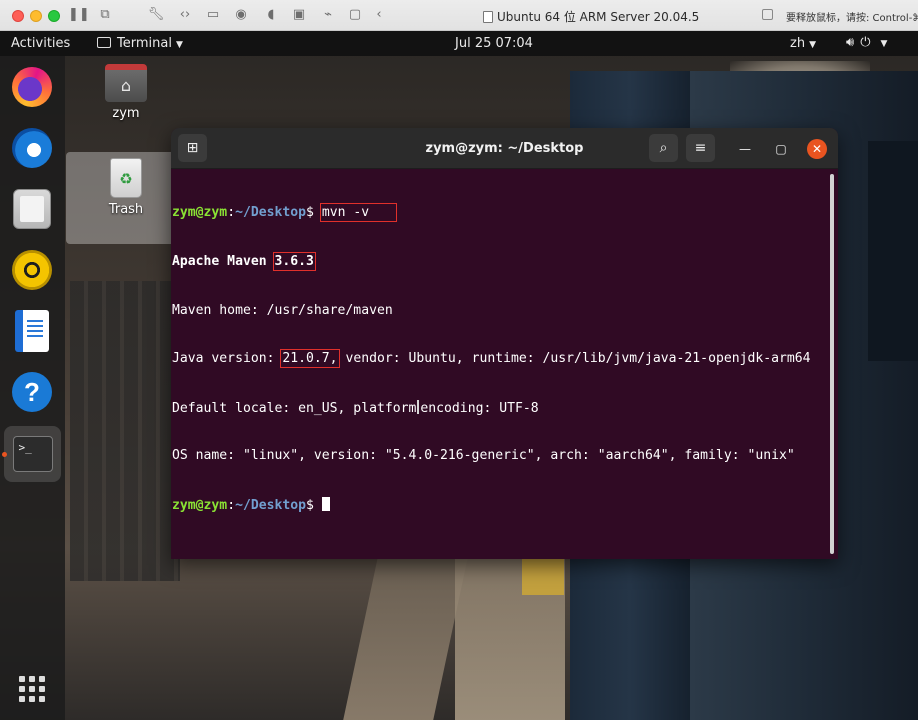  Describe the element at coordinates (40, 43) in the screenshot. I see `activities-button: Activities` at that location.